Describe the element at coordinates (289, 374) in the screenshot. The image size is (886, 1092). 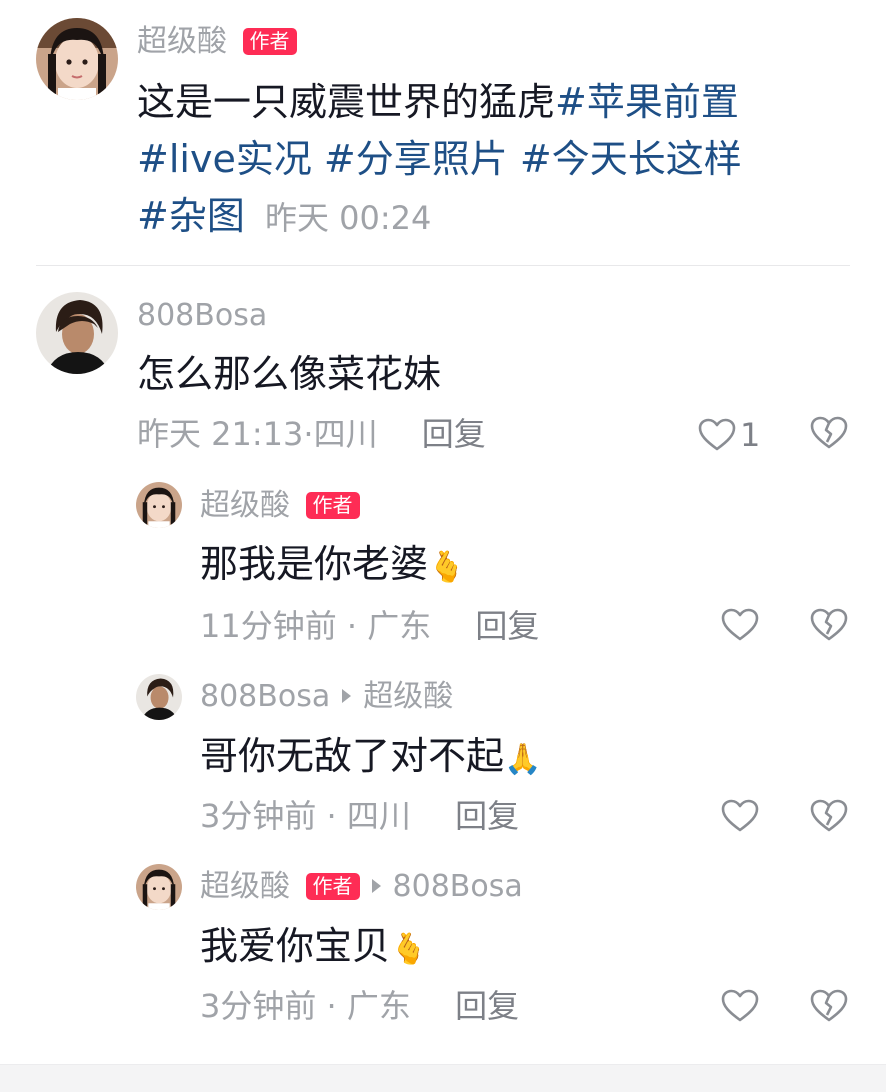
I see `comment-text: 怎么那么像菜花妹` at that location.